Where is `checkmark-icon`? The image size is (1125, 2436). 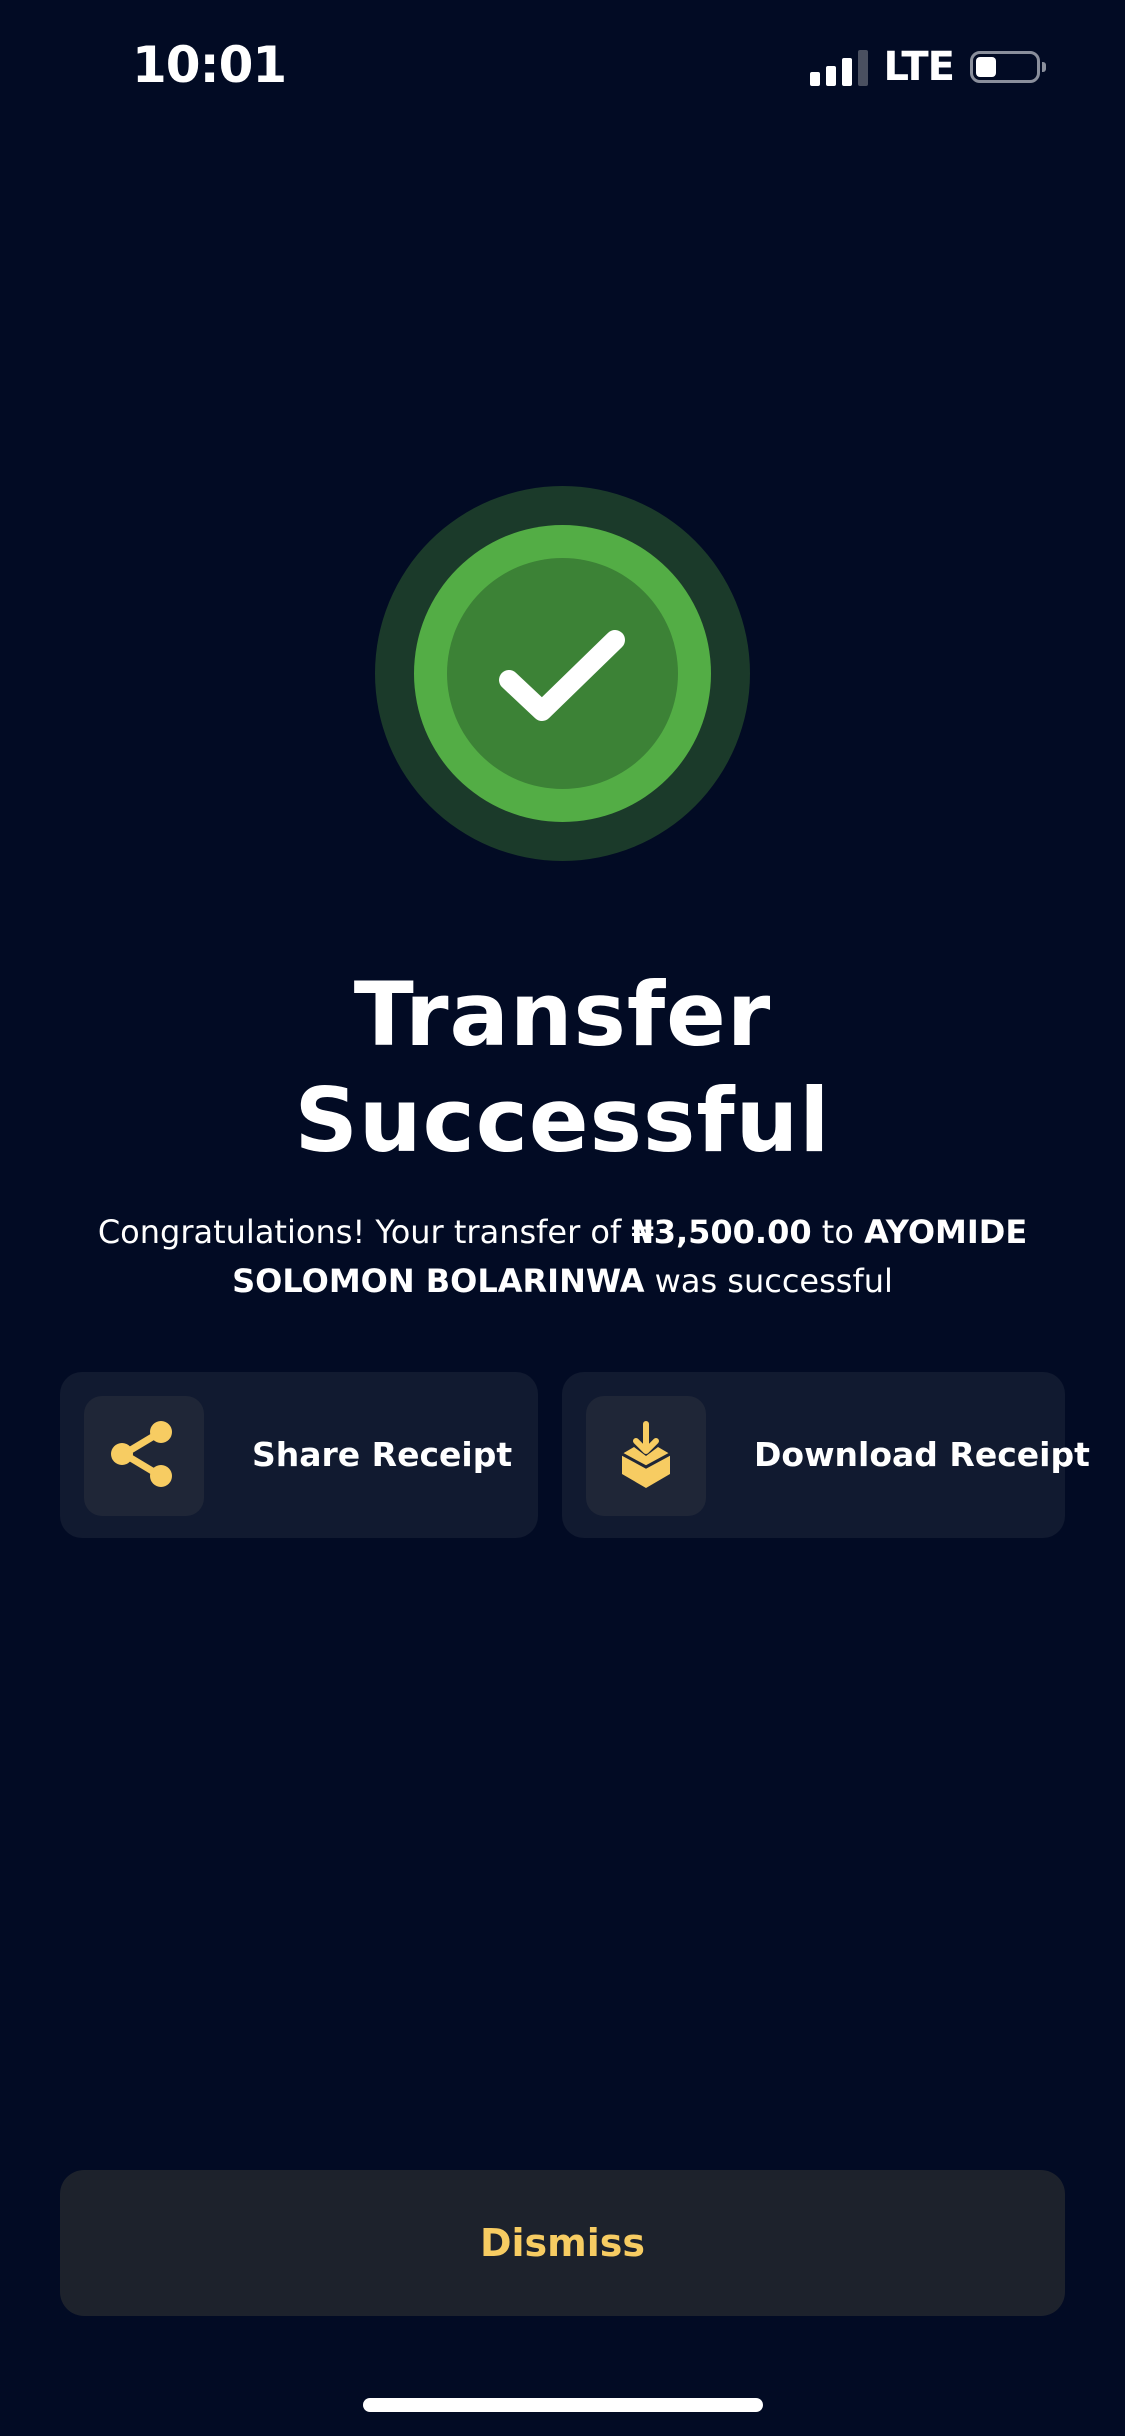 checkmark-icon is located at coordinates (562, 675).